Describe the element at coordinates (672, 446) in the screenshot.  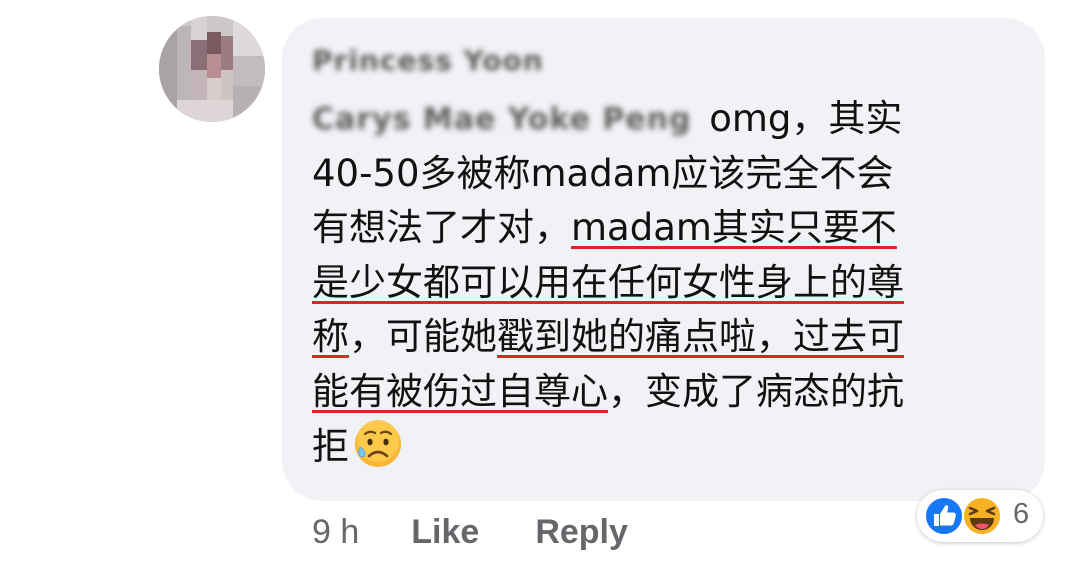
I see `comment-line: 拒` at that location.